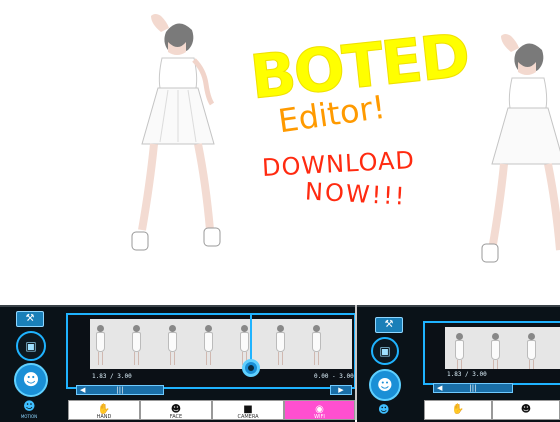 This screenshot has width=560, height=422. I want to click on tab-hand: ✋, so click(458, 410).